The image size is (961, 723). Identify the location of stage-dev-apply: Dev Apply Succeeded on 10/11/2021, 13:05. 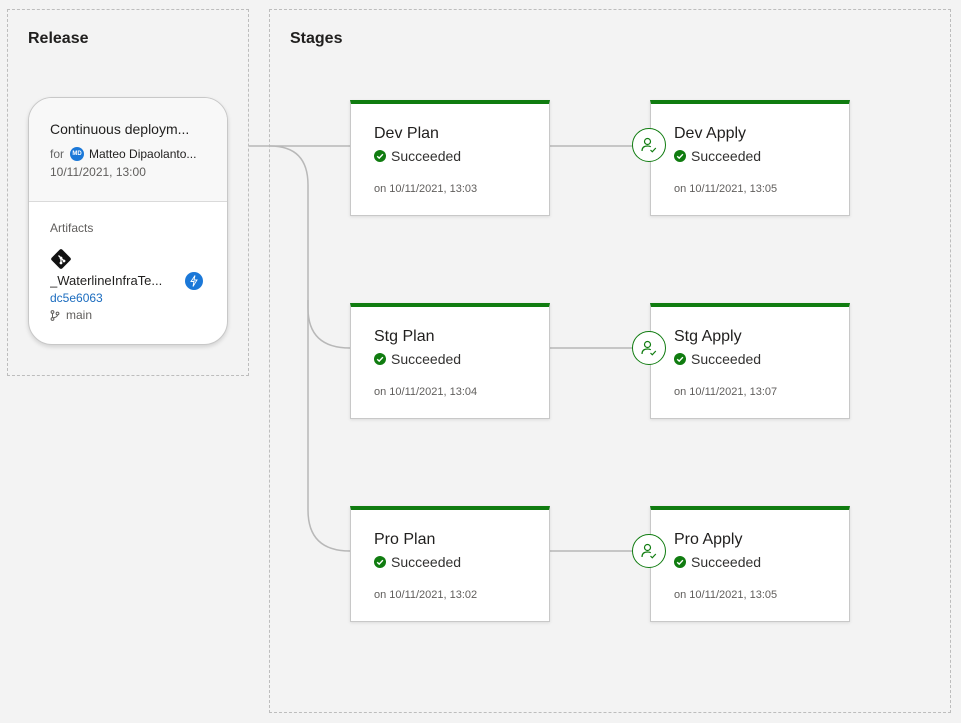
(750, 158).